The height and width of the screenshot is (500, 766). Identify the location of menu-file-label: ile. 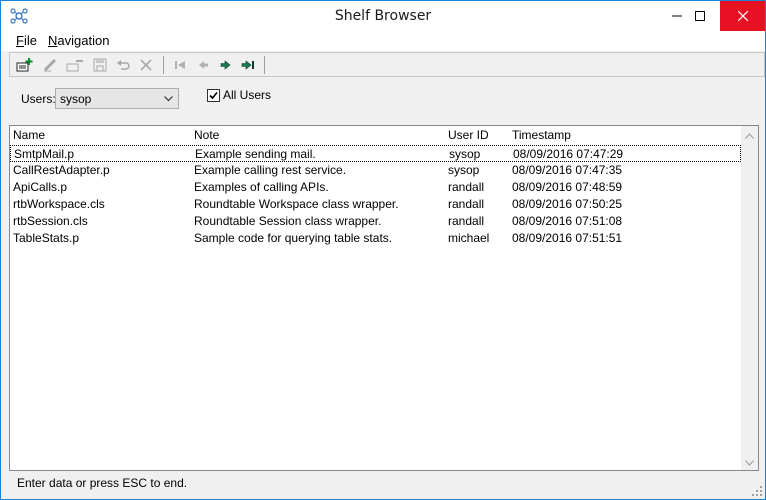
(30, 40).